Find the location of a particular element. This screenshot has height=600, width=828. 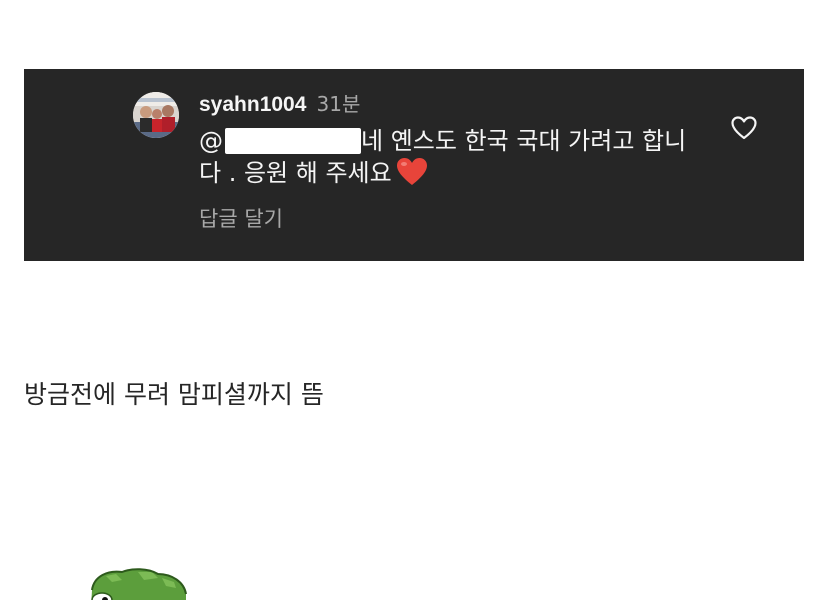

frog-sticker-icon is located at coordinates (138, 583).